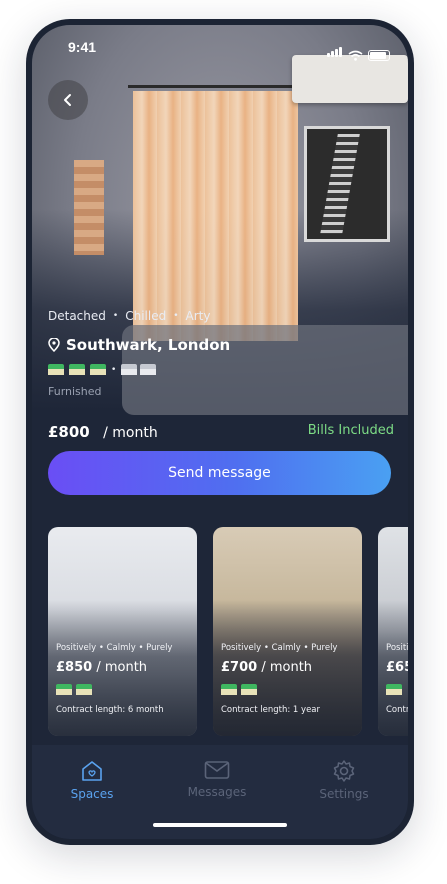 The image size is (447, 884). I want to click on listing-price: £800 / month, so click(103, 432).